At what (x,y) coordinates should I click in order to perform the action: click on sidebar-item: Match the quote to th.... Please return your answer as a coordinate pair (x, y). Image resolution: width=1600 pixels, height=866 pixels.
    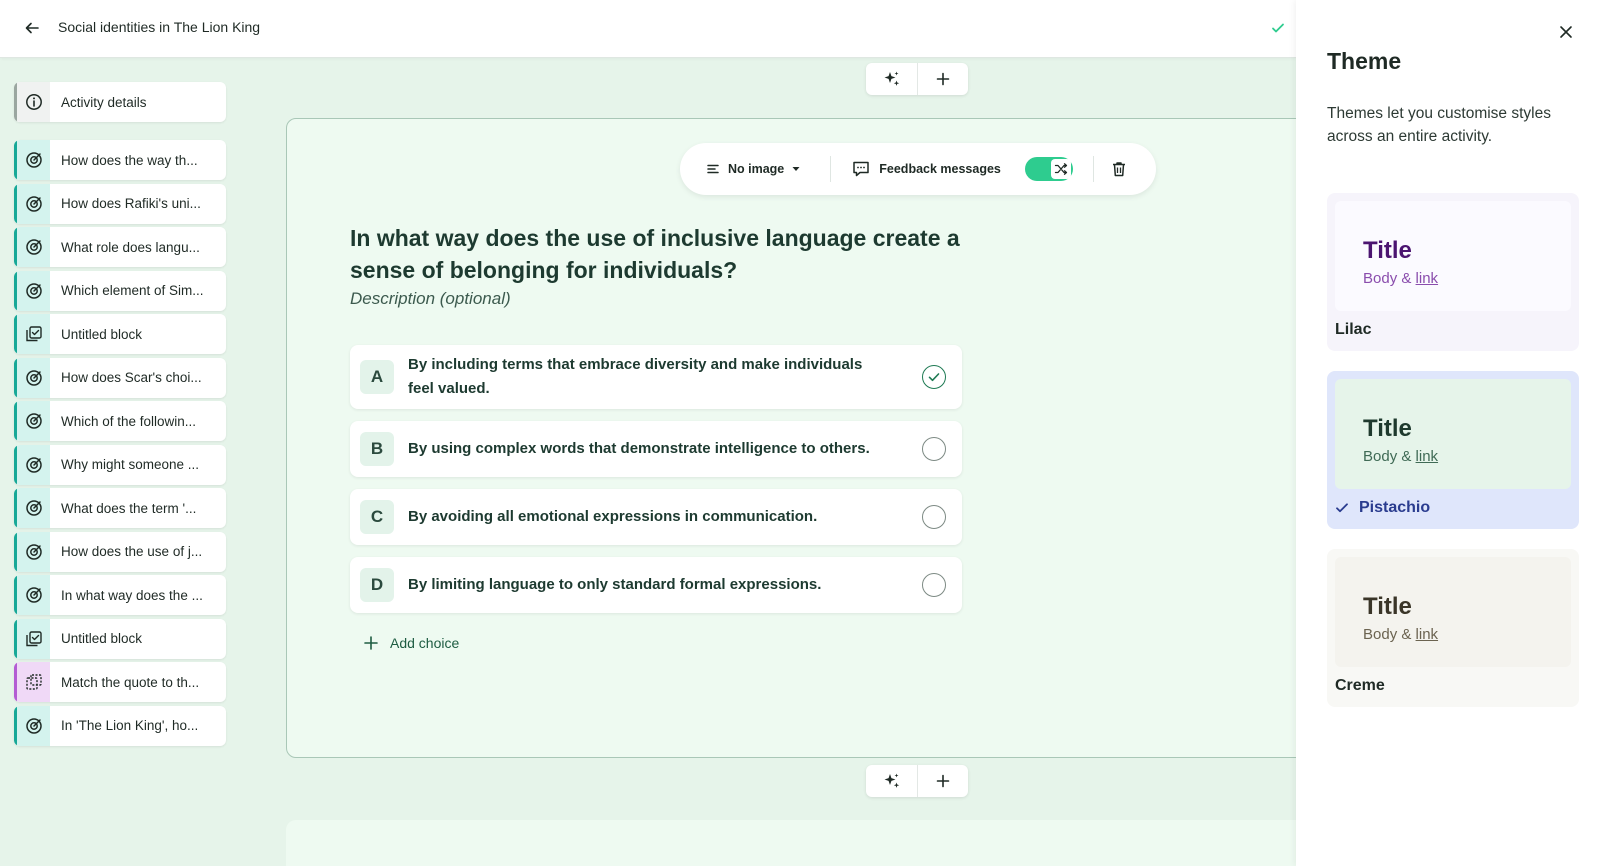
    Looking at the image, I should click on (120, 682).